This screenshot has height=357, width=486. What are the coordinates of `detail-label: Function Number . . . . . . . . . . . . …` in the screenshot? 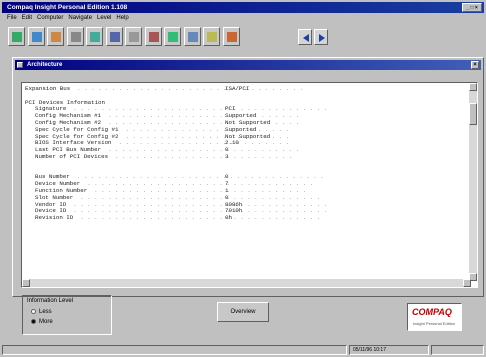 It's located at (171, 190).